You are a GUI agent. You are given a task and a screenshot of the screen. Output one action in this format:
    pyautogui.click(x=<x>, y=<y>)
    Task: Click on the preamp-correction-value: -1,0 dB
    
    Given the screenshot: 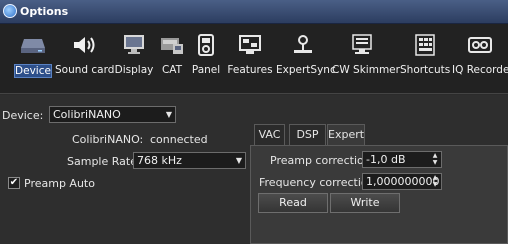 What is the action you would take?
    pyautogui.click(x=386, y=159)
    